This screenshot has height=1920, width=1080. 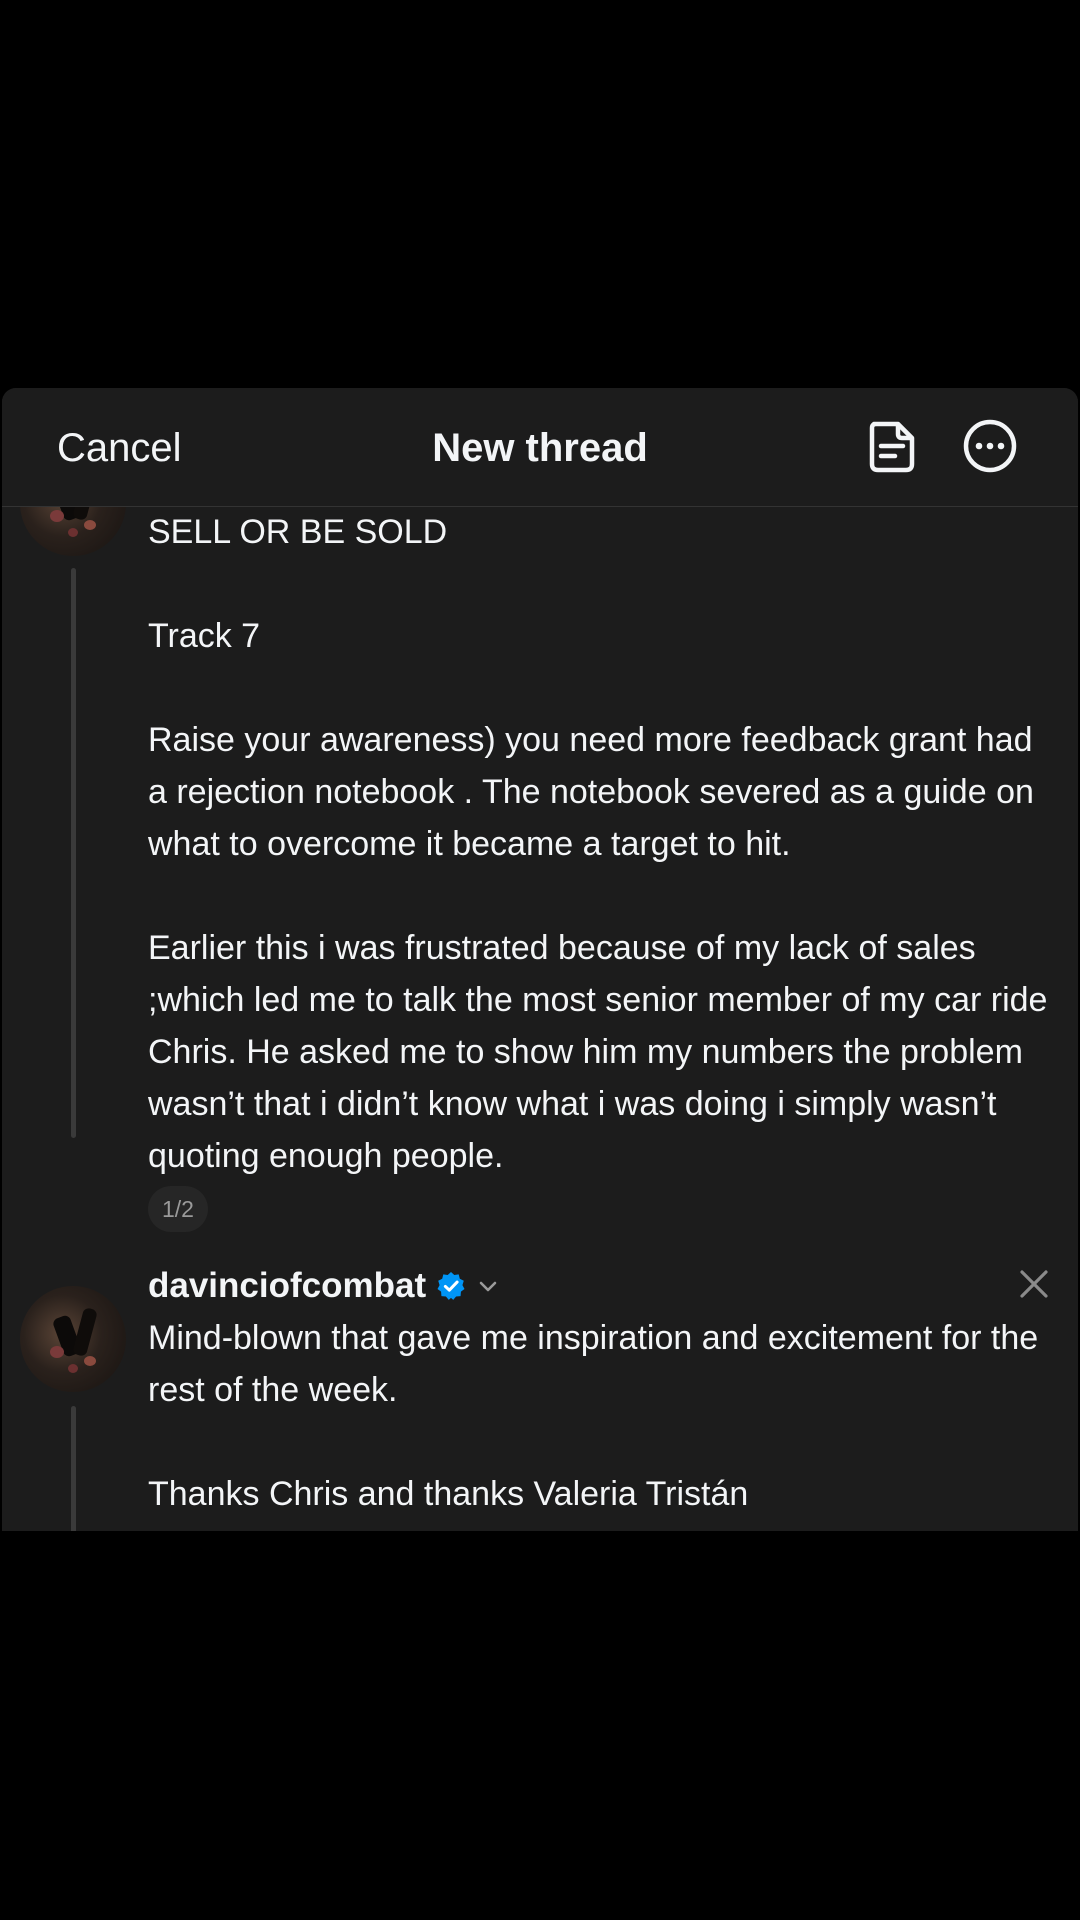 I want to click on page-indicator-badge: 1/2, so click(x=178, y=1209).